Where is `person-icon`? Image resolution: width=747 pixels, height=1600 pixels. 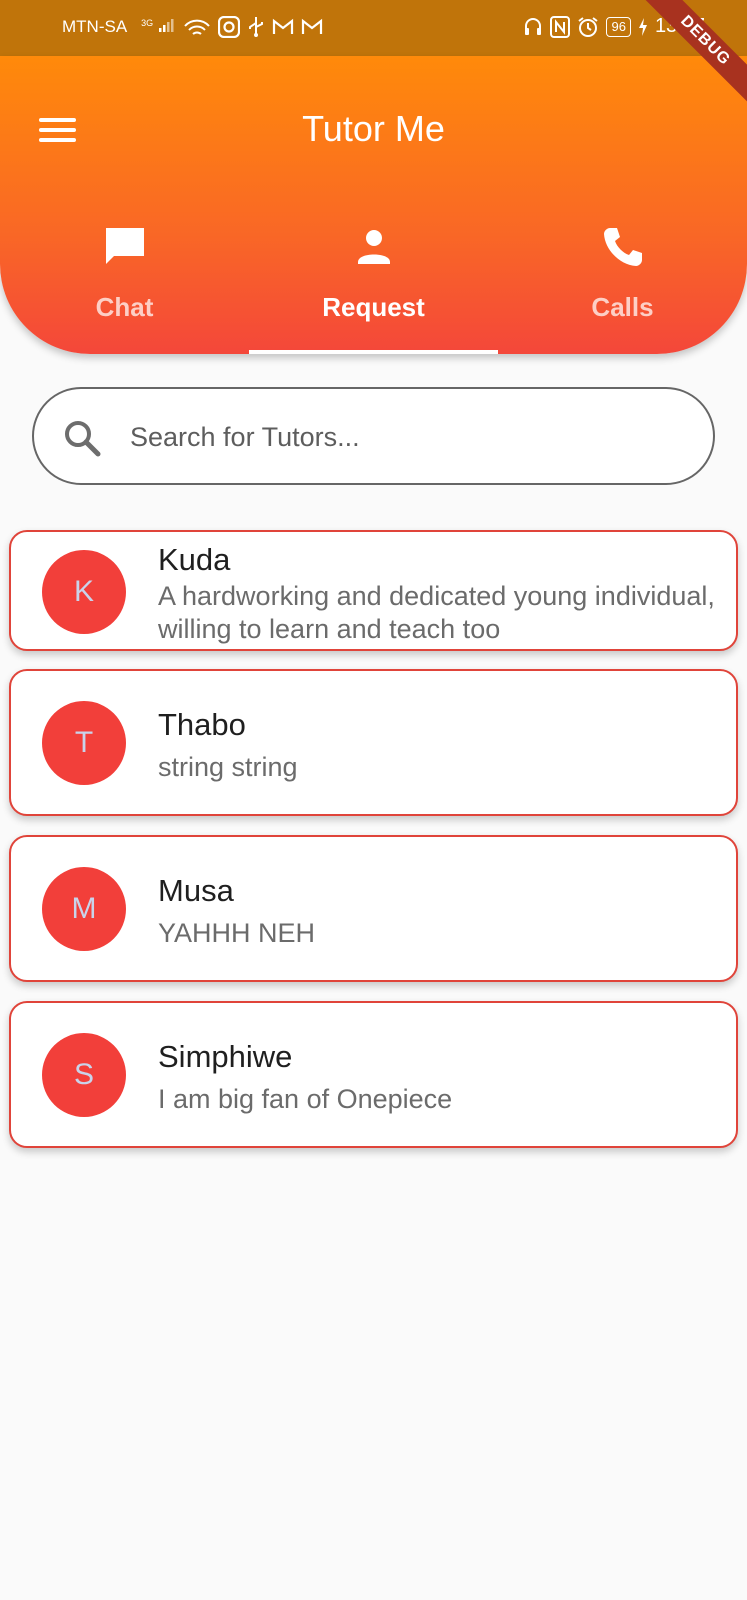 person-icon is located at coordinates (374, 247).